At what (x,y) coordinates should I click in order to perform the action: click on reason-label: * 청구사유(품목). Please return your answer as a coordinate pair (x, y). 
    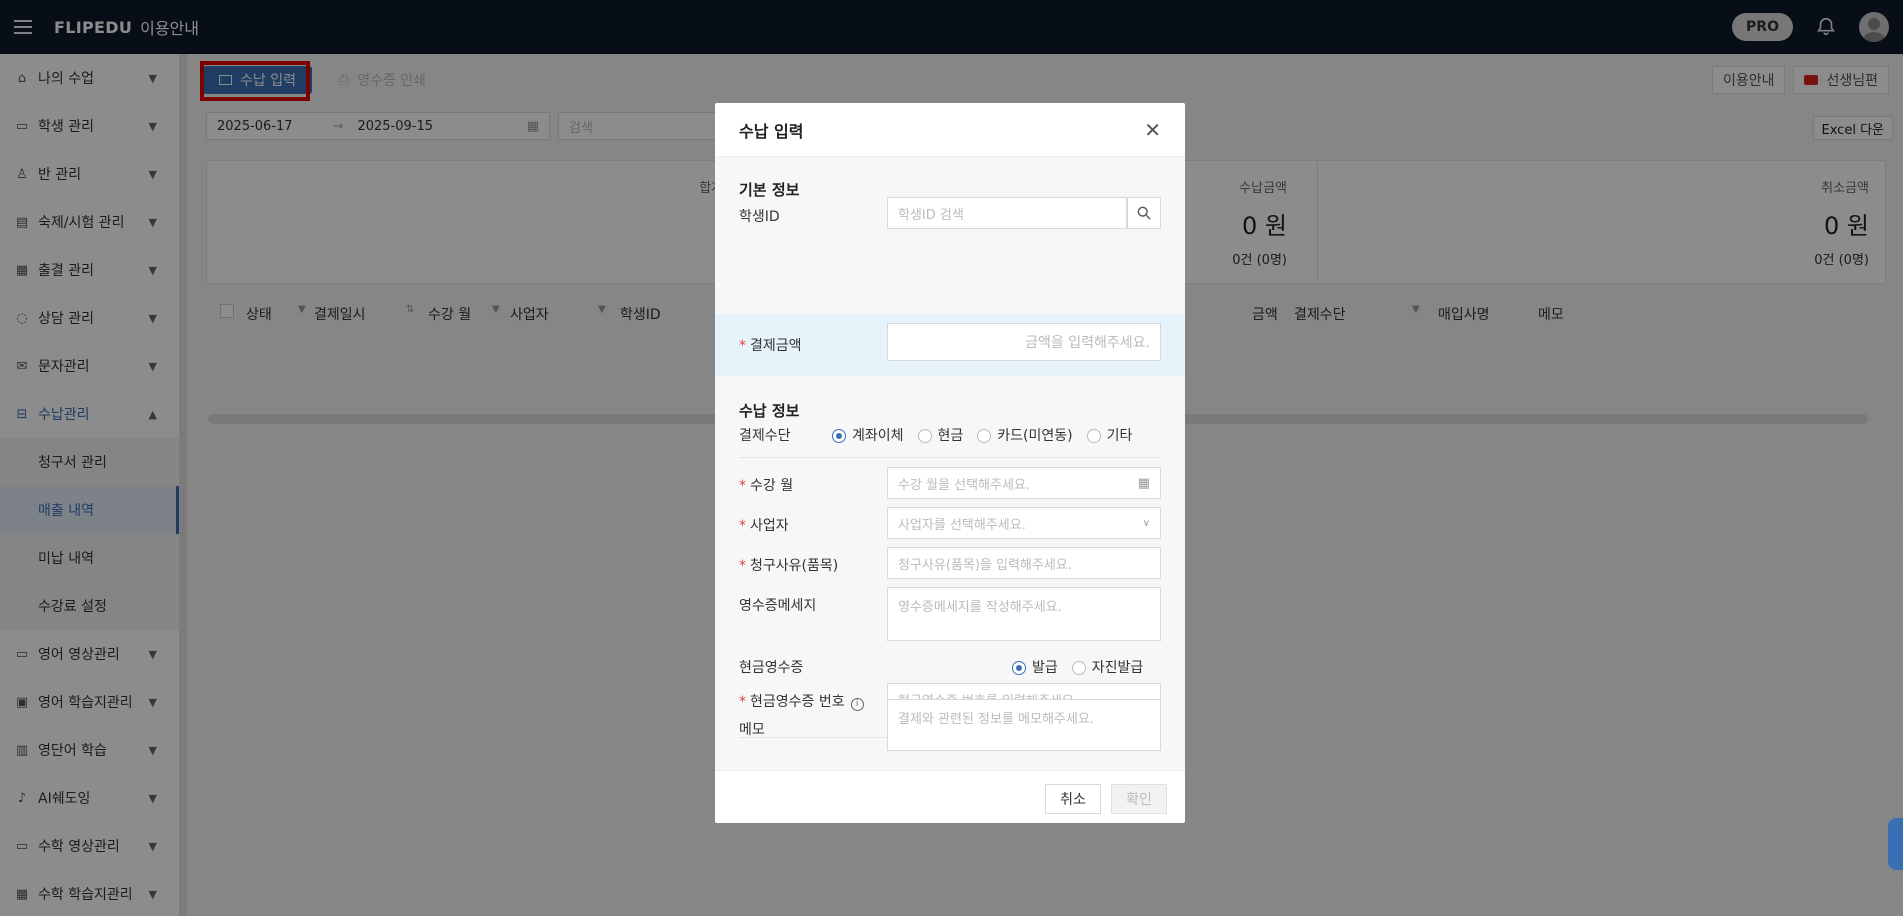
    Looking at the image, I should click on (789, 566).